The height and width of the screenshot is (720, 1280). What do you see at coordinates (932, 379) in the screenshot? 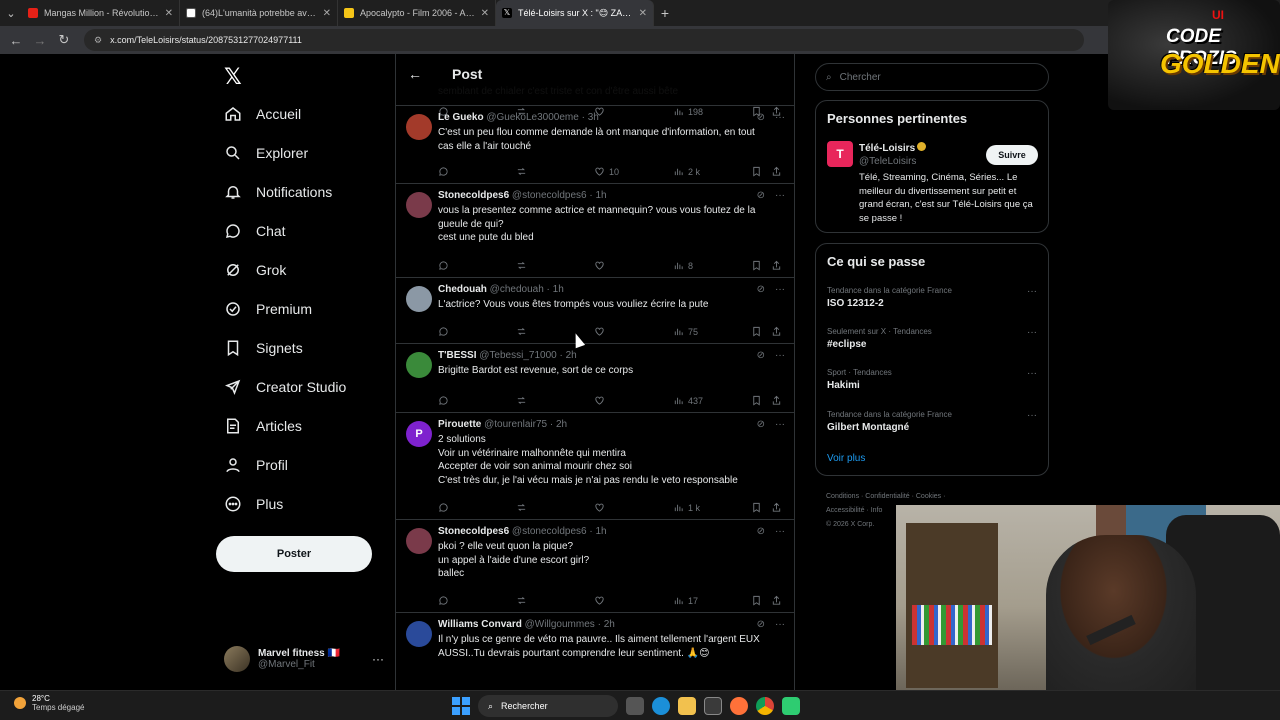
I see `trend-item: Sport · Tendances Hakimi ···` at bounding box center [932, 379].